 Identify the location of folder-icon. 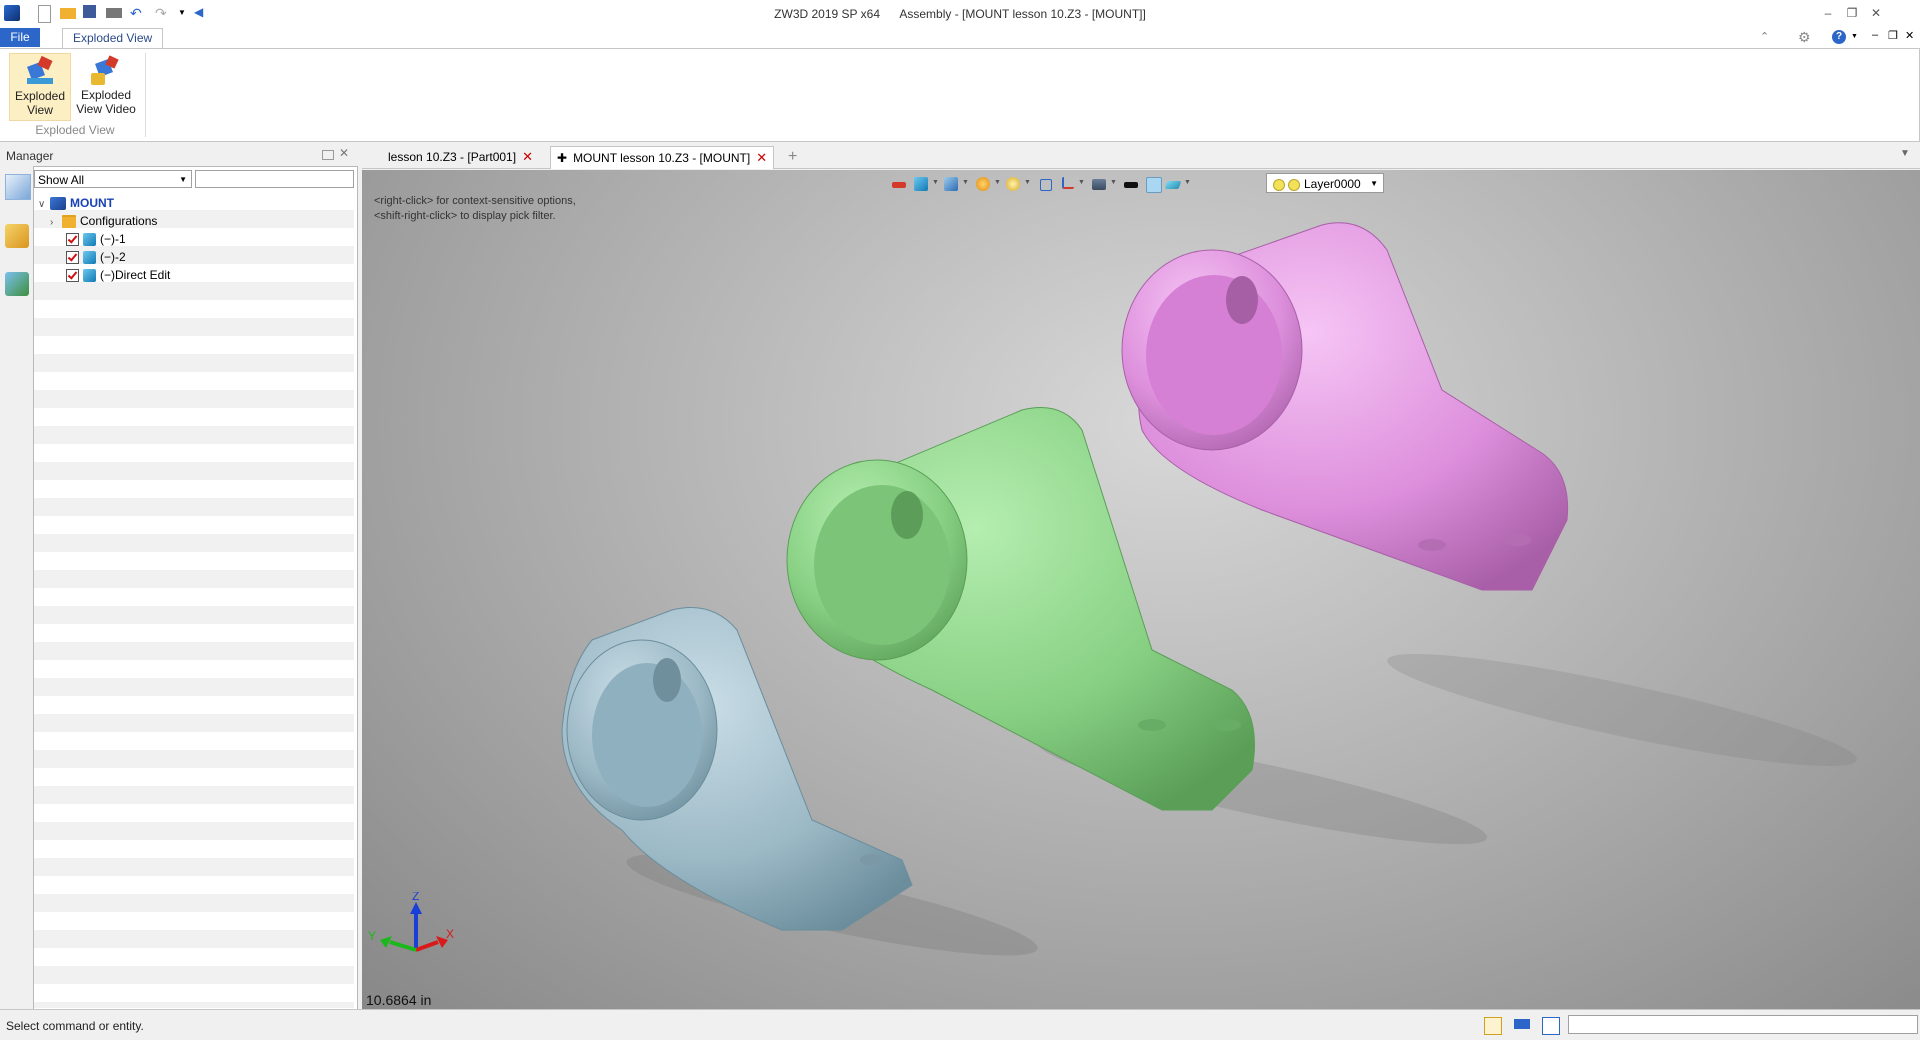
(69, 222).